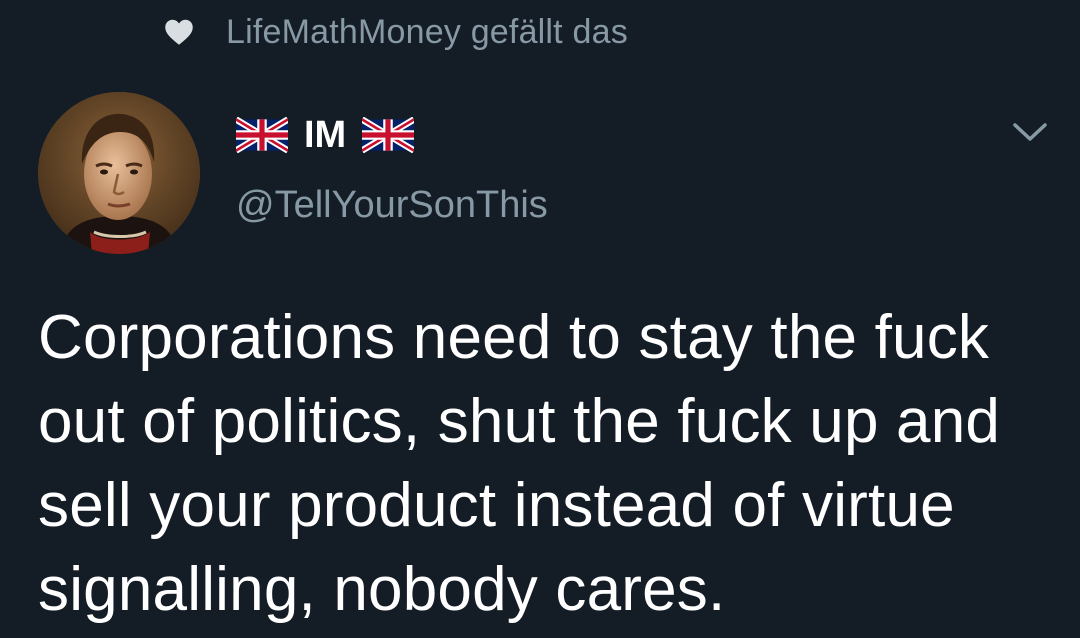 The width and height of the screenshot is (1080, 638). I want to click on avatar-portrait, so click(119, 173).